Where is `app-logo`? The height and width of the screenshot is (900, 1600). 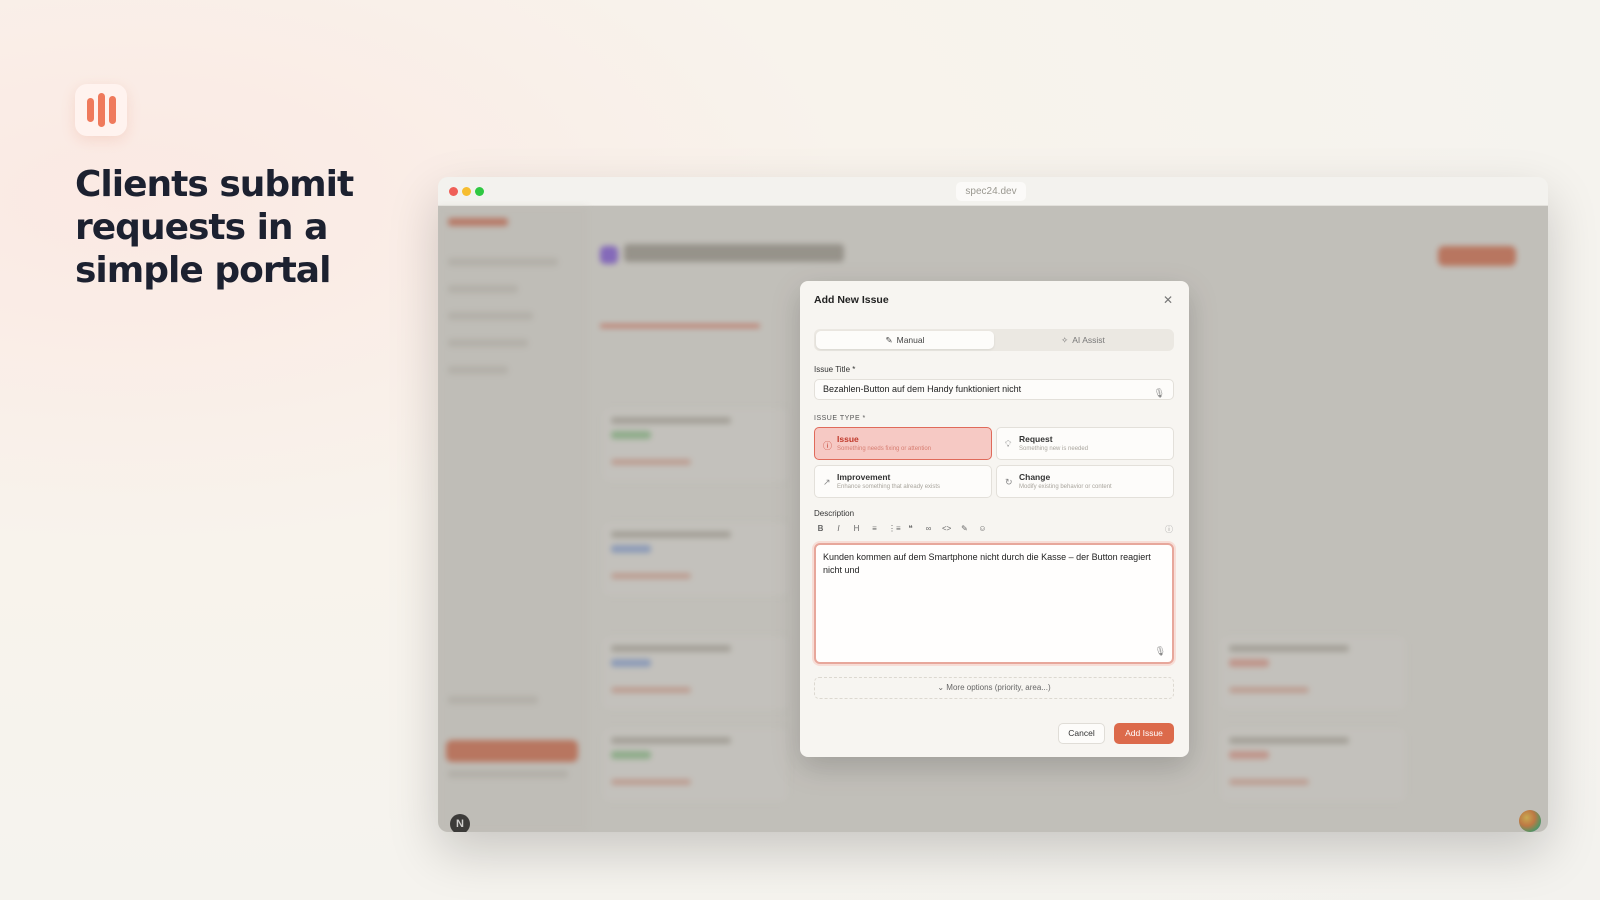 app-logo is located at coordinates (101, 110).